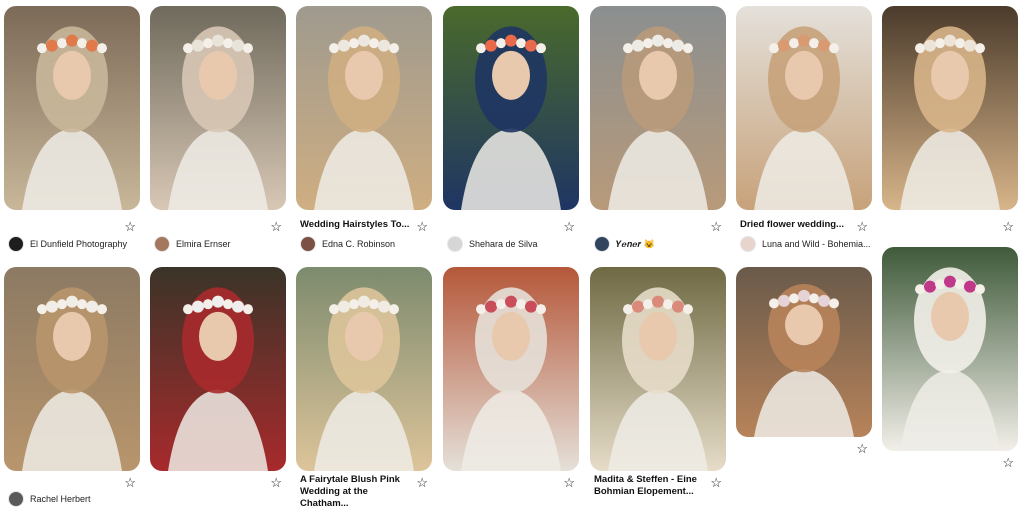 This screenshot has width=1024, height=518. Describe the element at coordinates (60, 499) in the screenshot. I see `author-name: Rachel Herbert` at that location.